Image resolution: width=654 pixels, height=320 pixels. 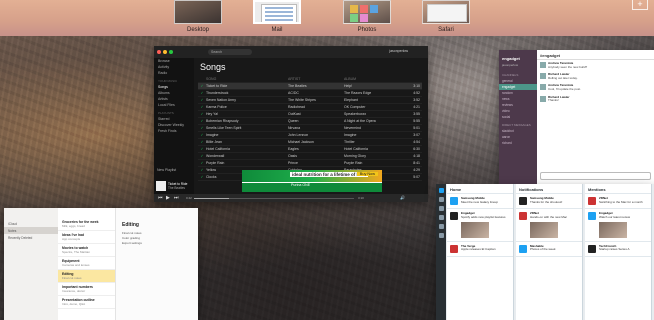 I want to click on note-title: Editing, so click(x=157, y=219).